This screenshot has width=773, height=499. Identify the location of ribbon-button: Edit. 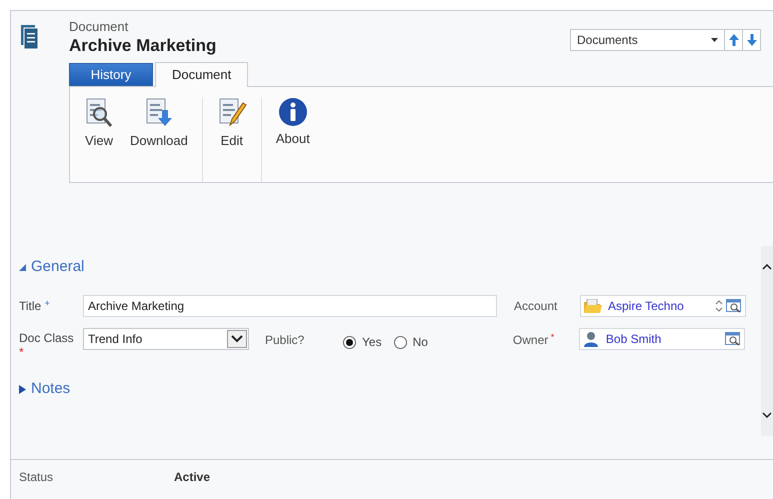
(231, 125).